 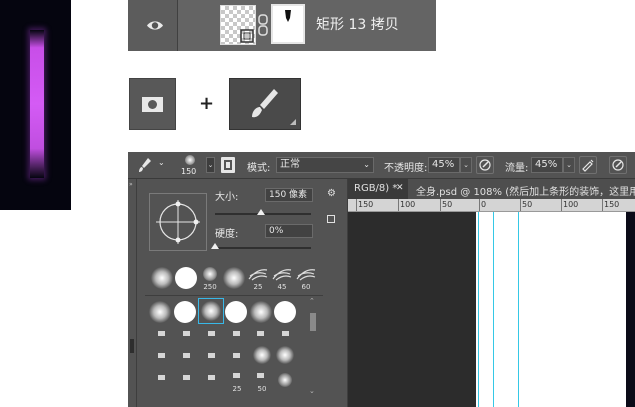 What do you see at coordinates (285, 312) in the screenshot?
I see `brush-hard-round-c` at bounding box center [285, 312].